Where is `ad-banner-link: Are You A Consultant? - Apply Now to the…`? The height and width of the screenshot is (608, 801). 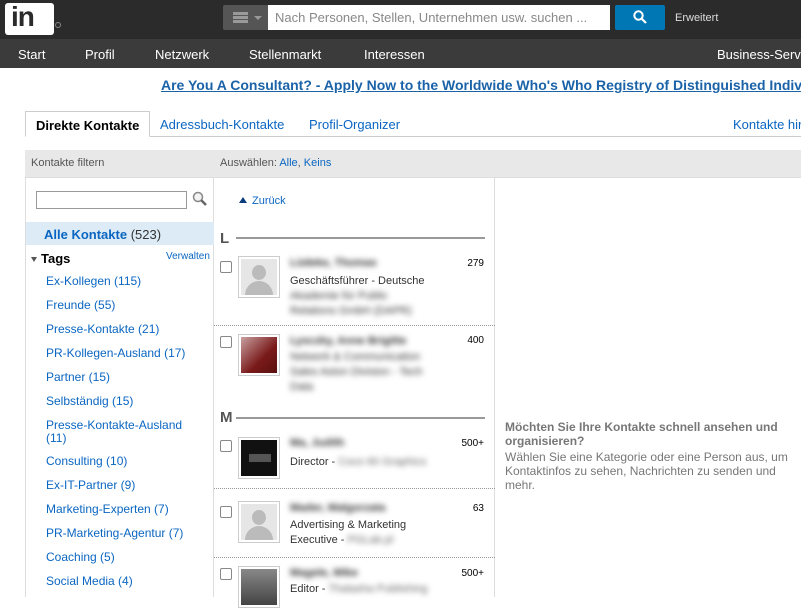 ad-banner-link: Are You A Consultant? - Apply Now to the… is located at coordinates (481, 85).